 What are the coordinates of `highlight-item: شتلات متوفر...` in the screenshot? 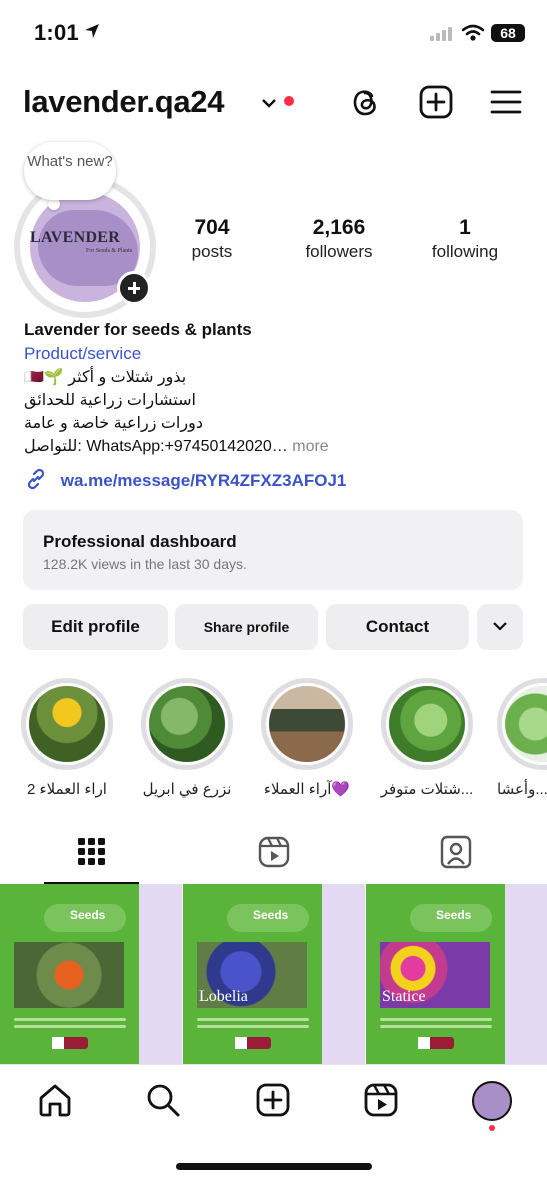 It's located at (427, 738).